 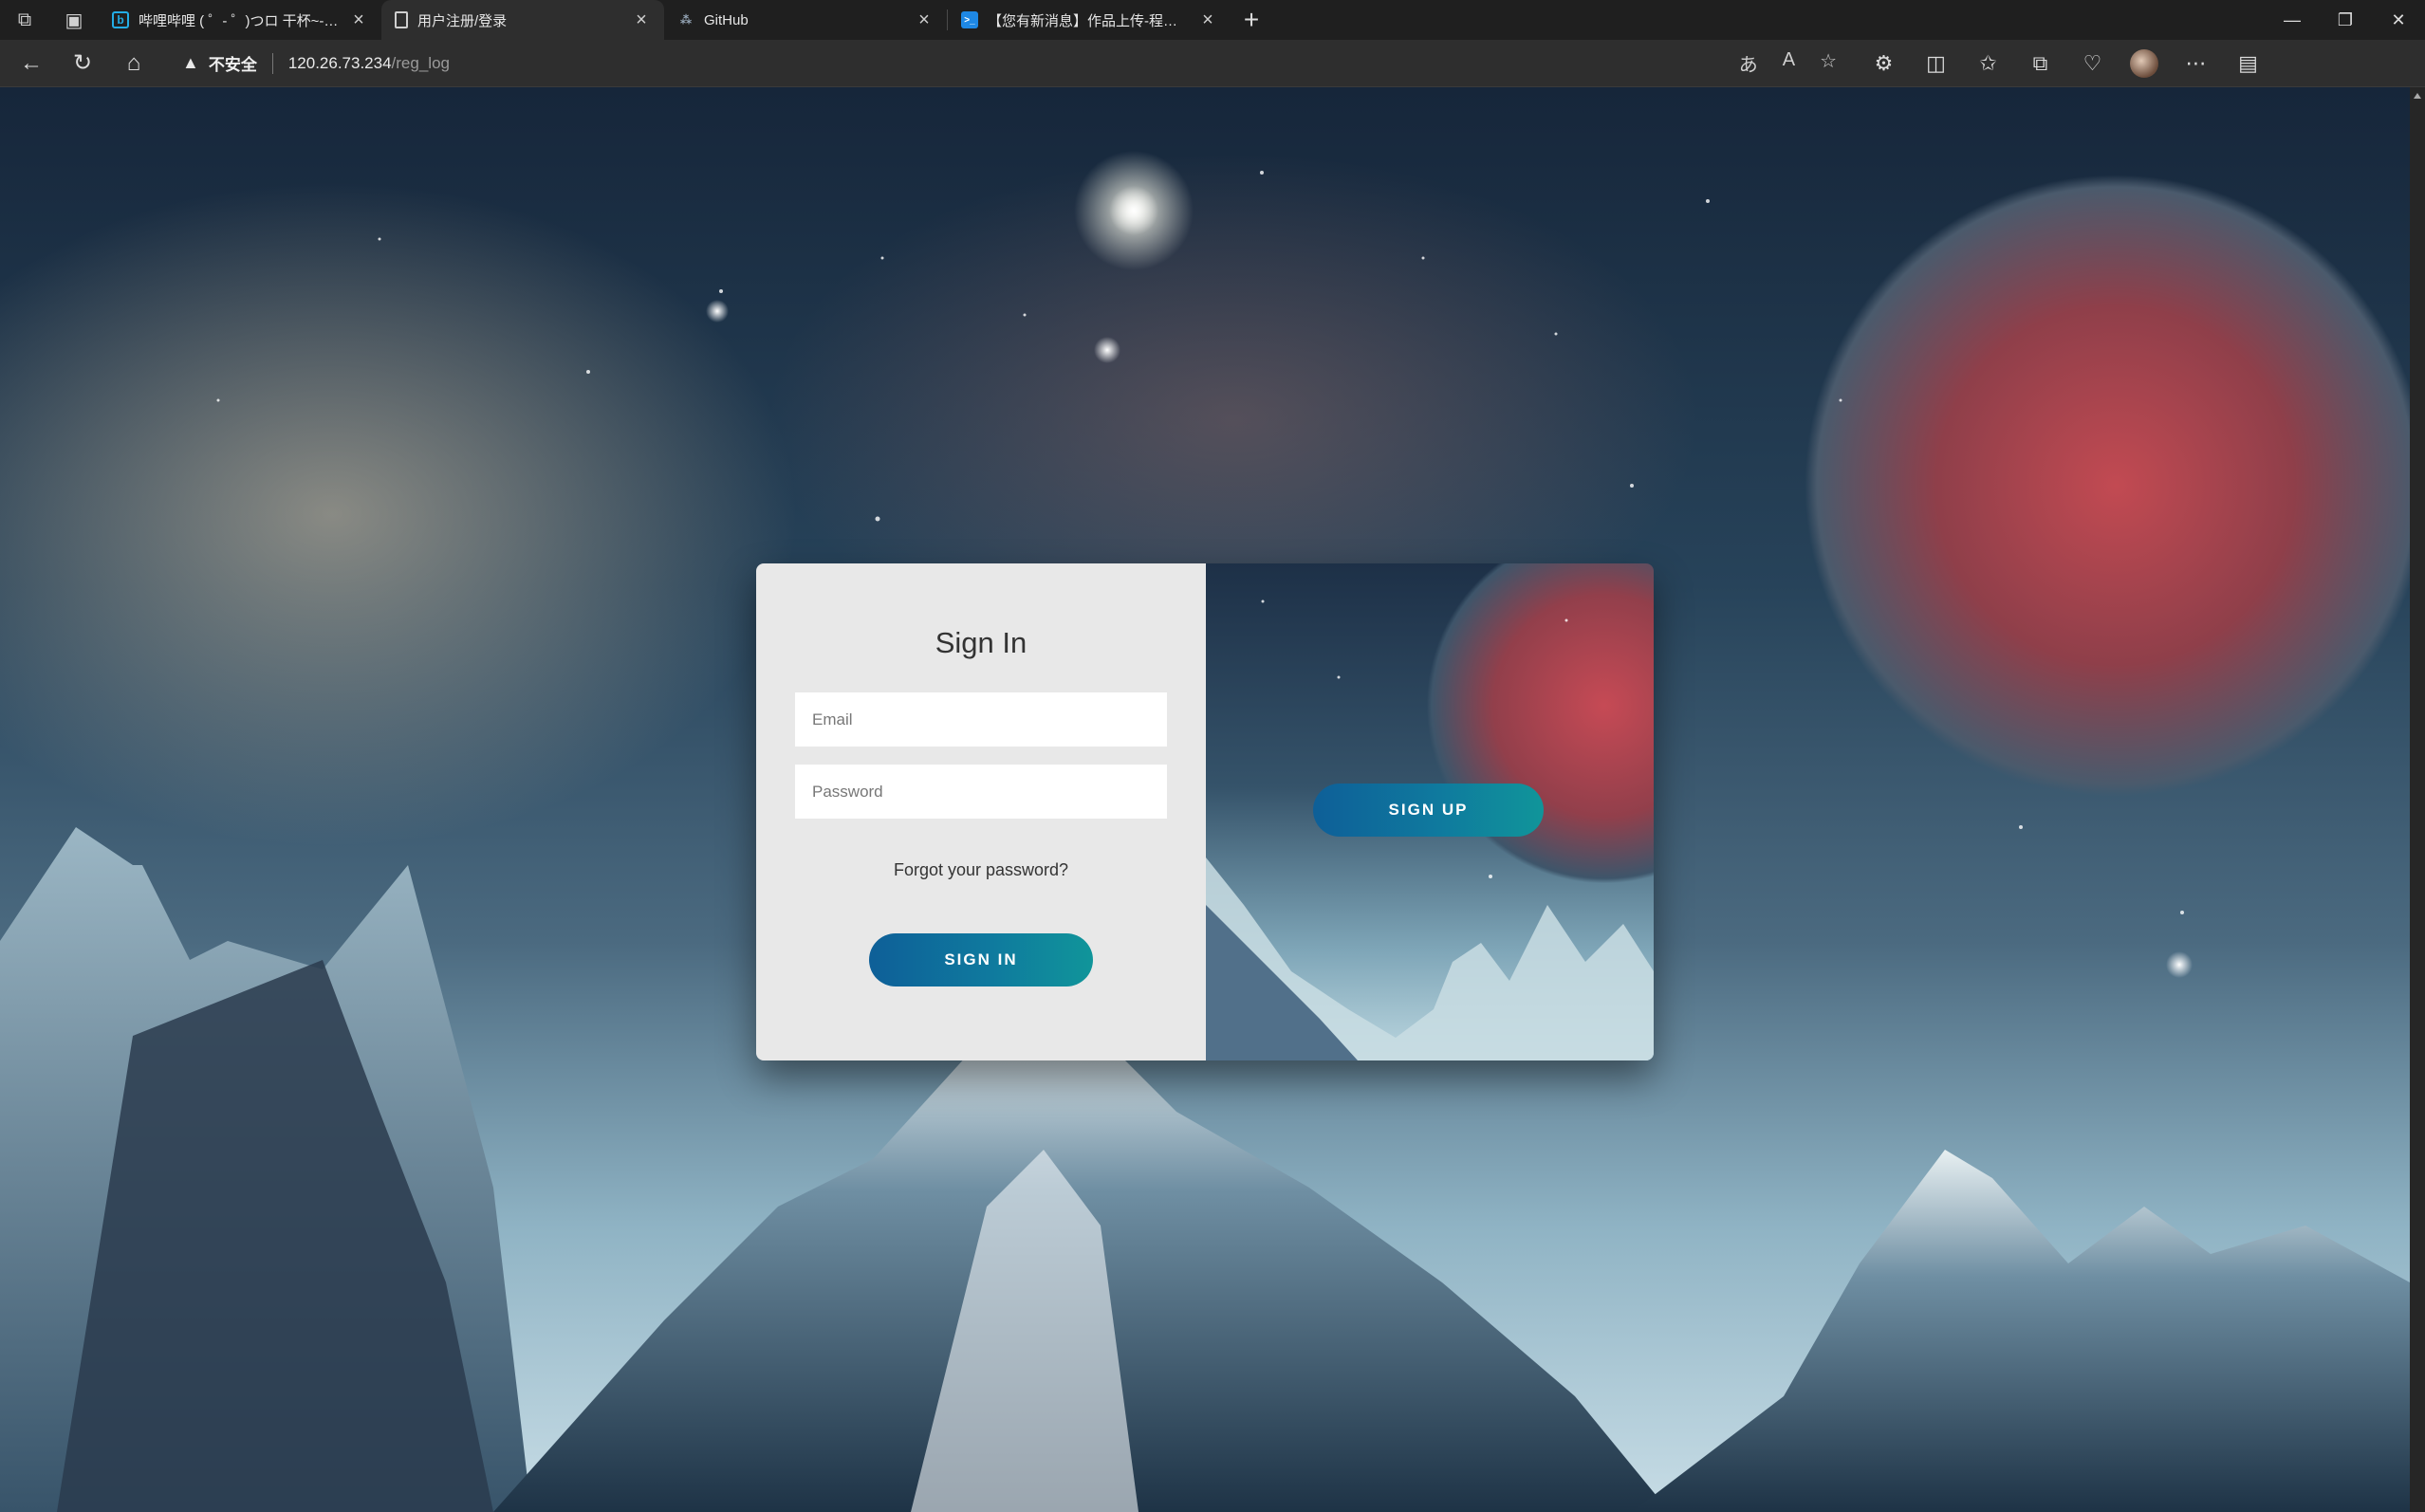 What do you see at coordinates (133, 63) in the screenshot?
I see `home-icon: ⌂` at bounding box center [133, 63].